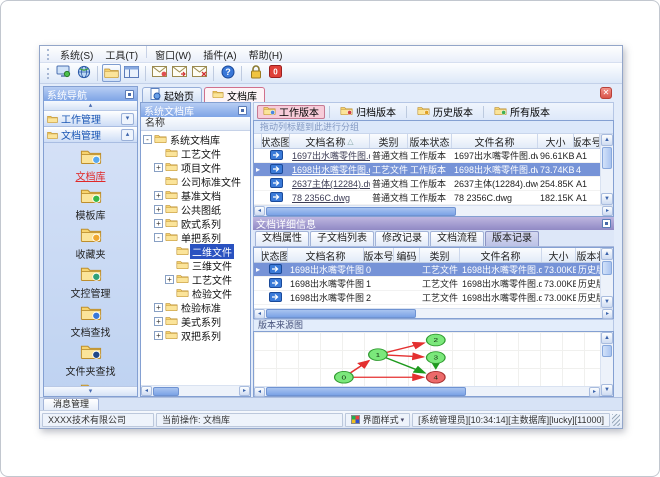 The image size is (660, 477). I want to click on document-link: 1697出水嘴零件图.dwg, so click(331, 156).